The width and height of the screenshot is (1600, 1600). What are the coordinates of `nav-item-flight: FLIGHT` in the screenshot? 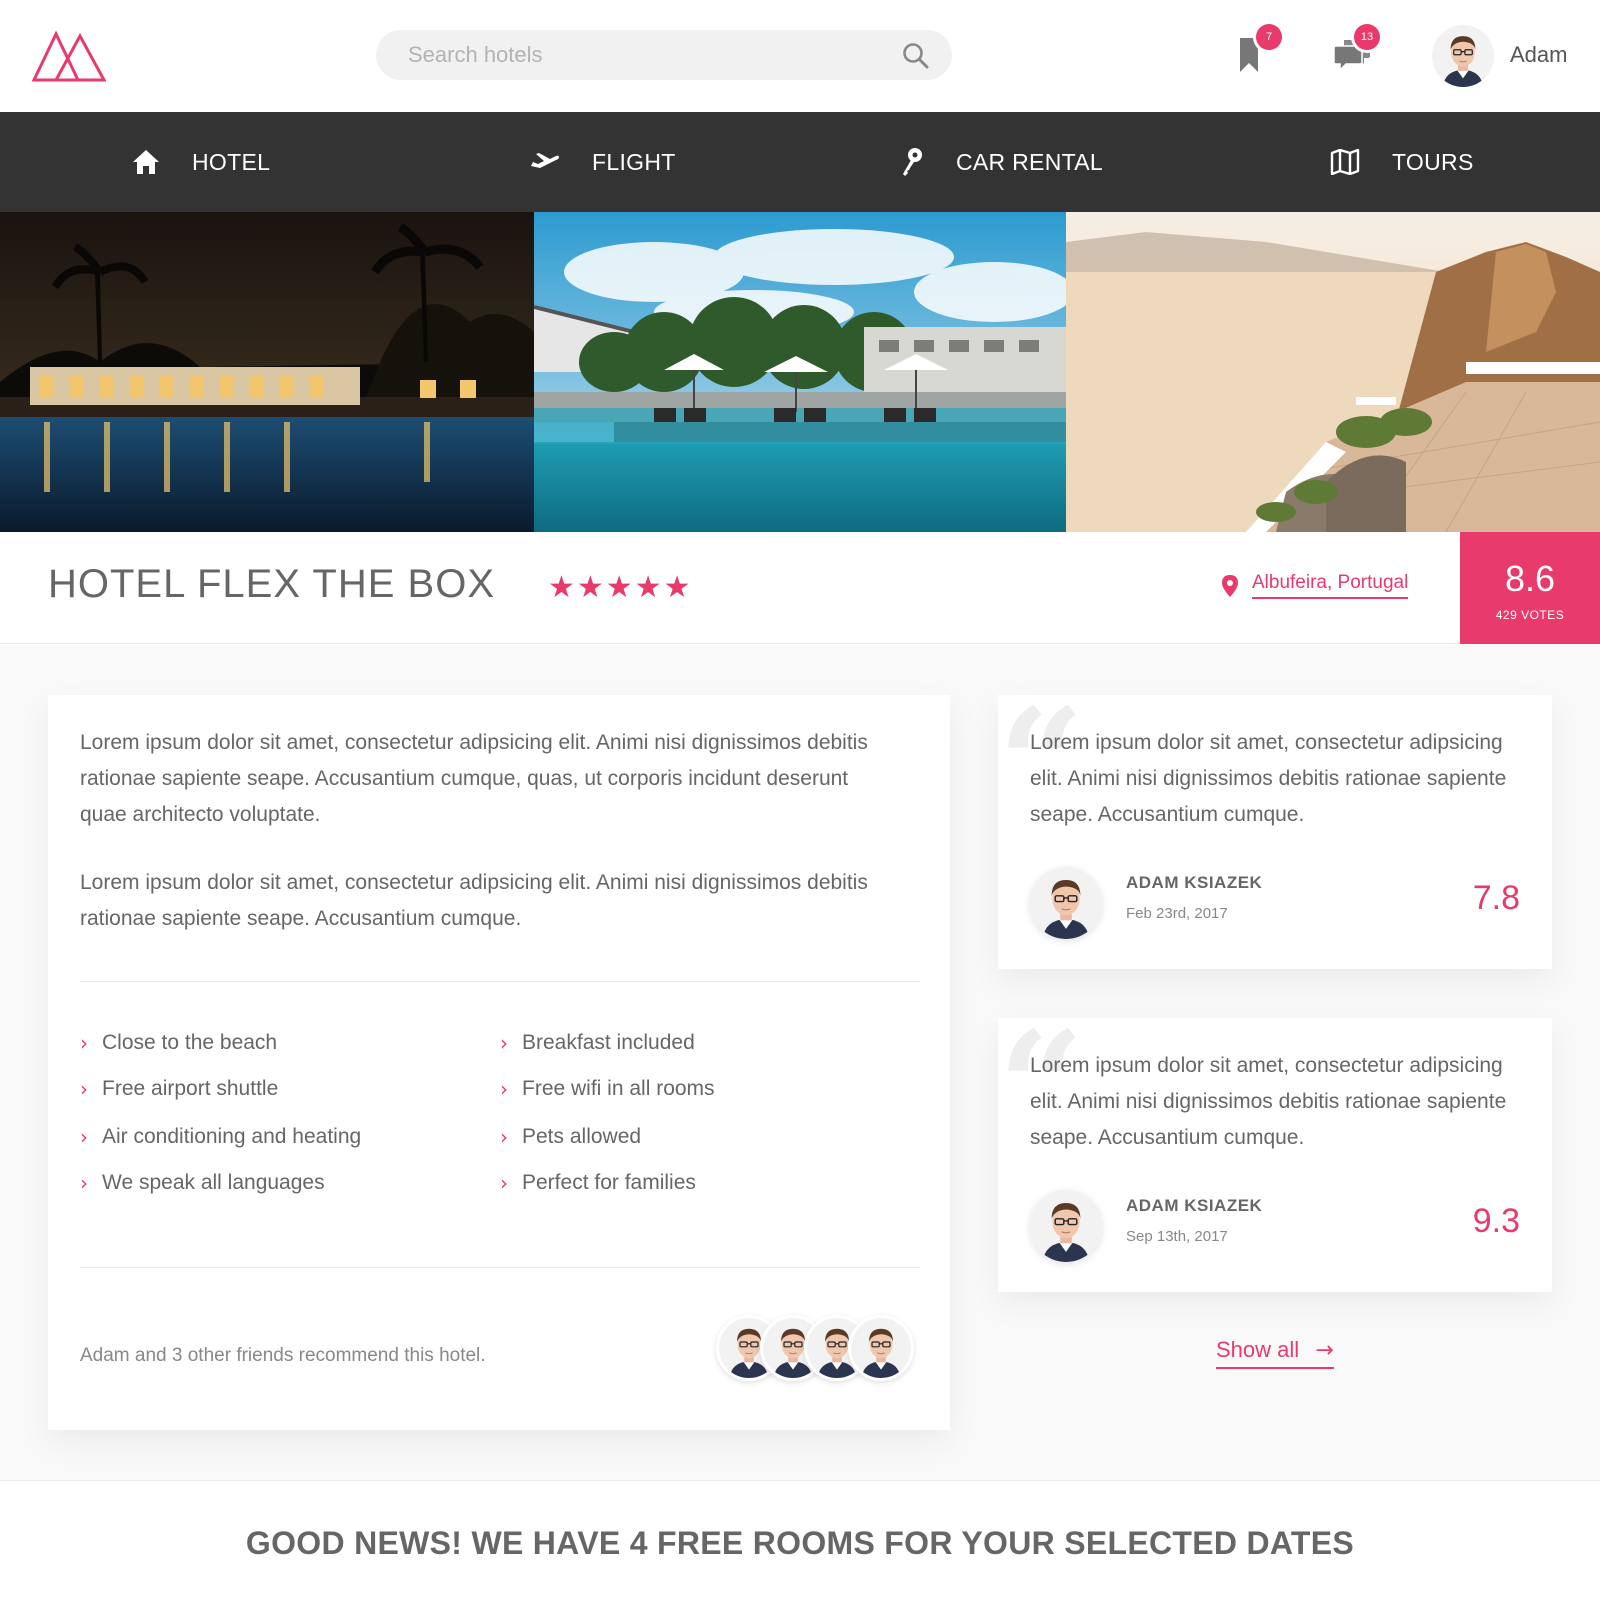 It's located at (603, 162).